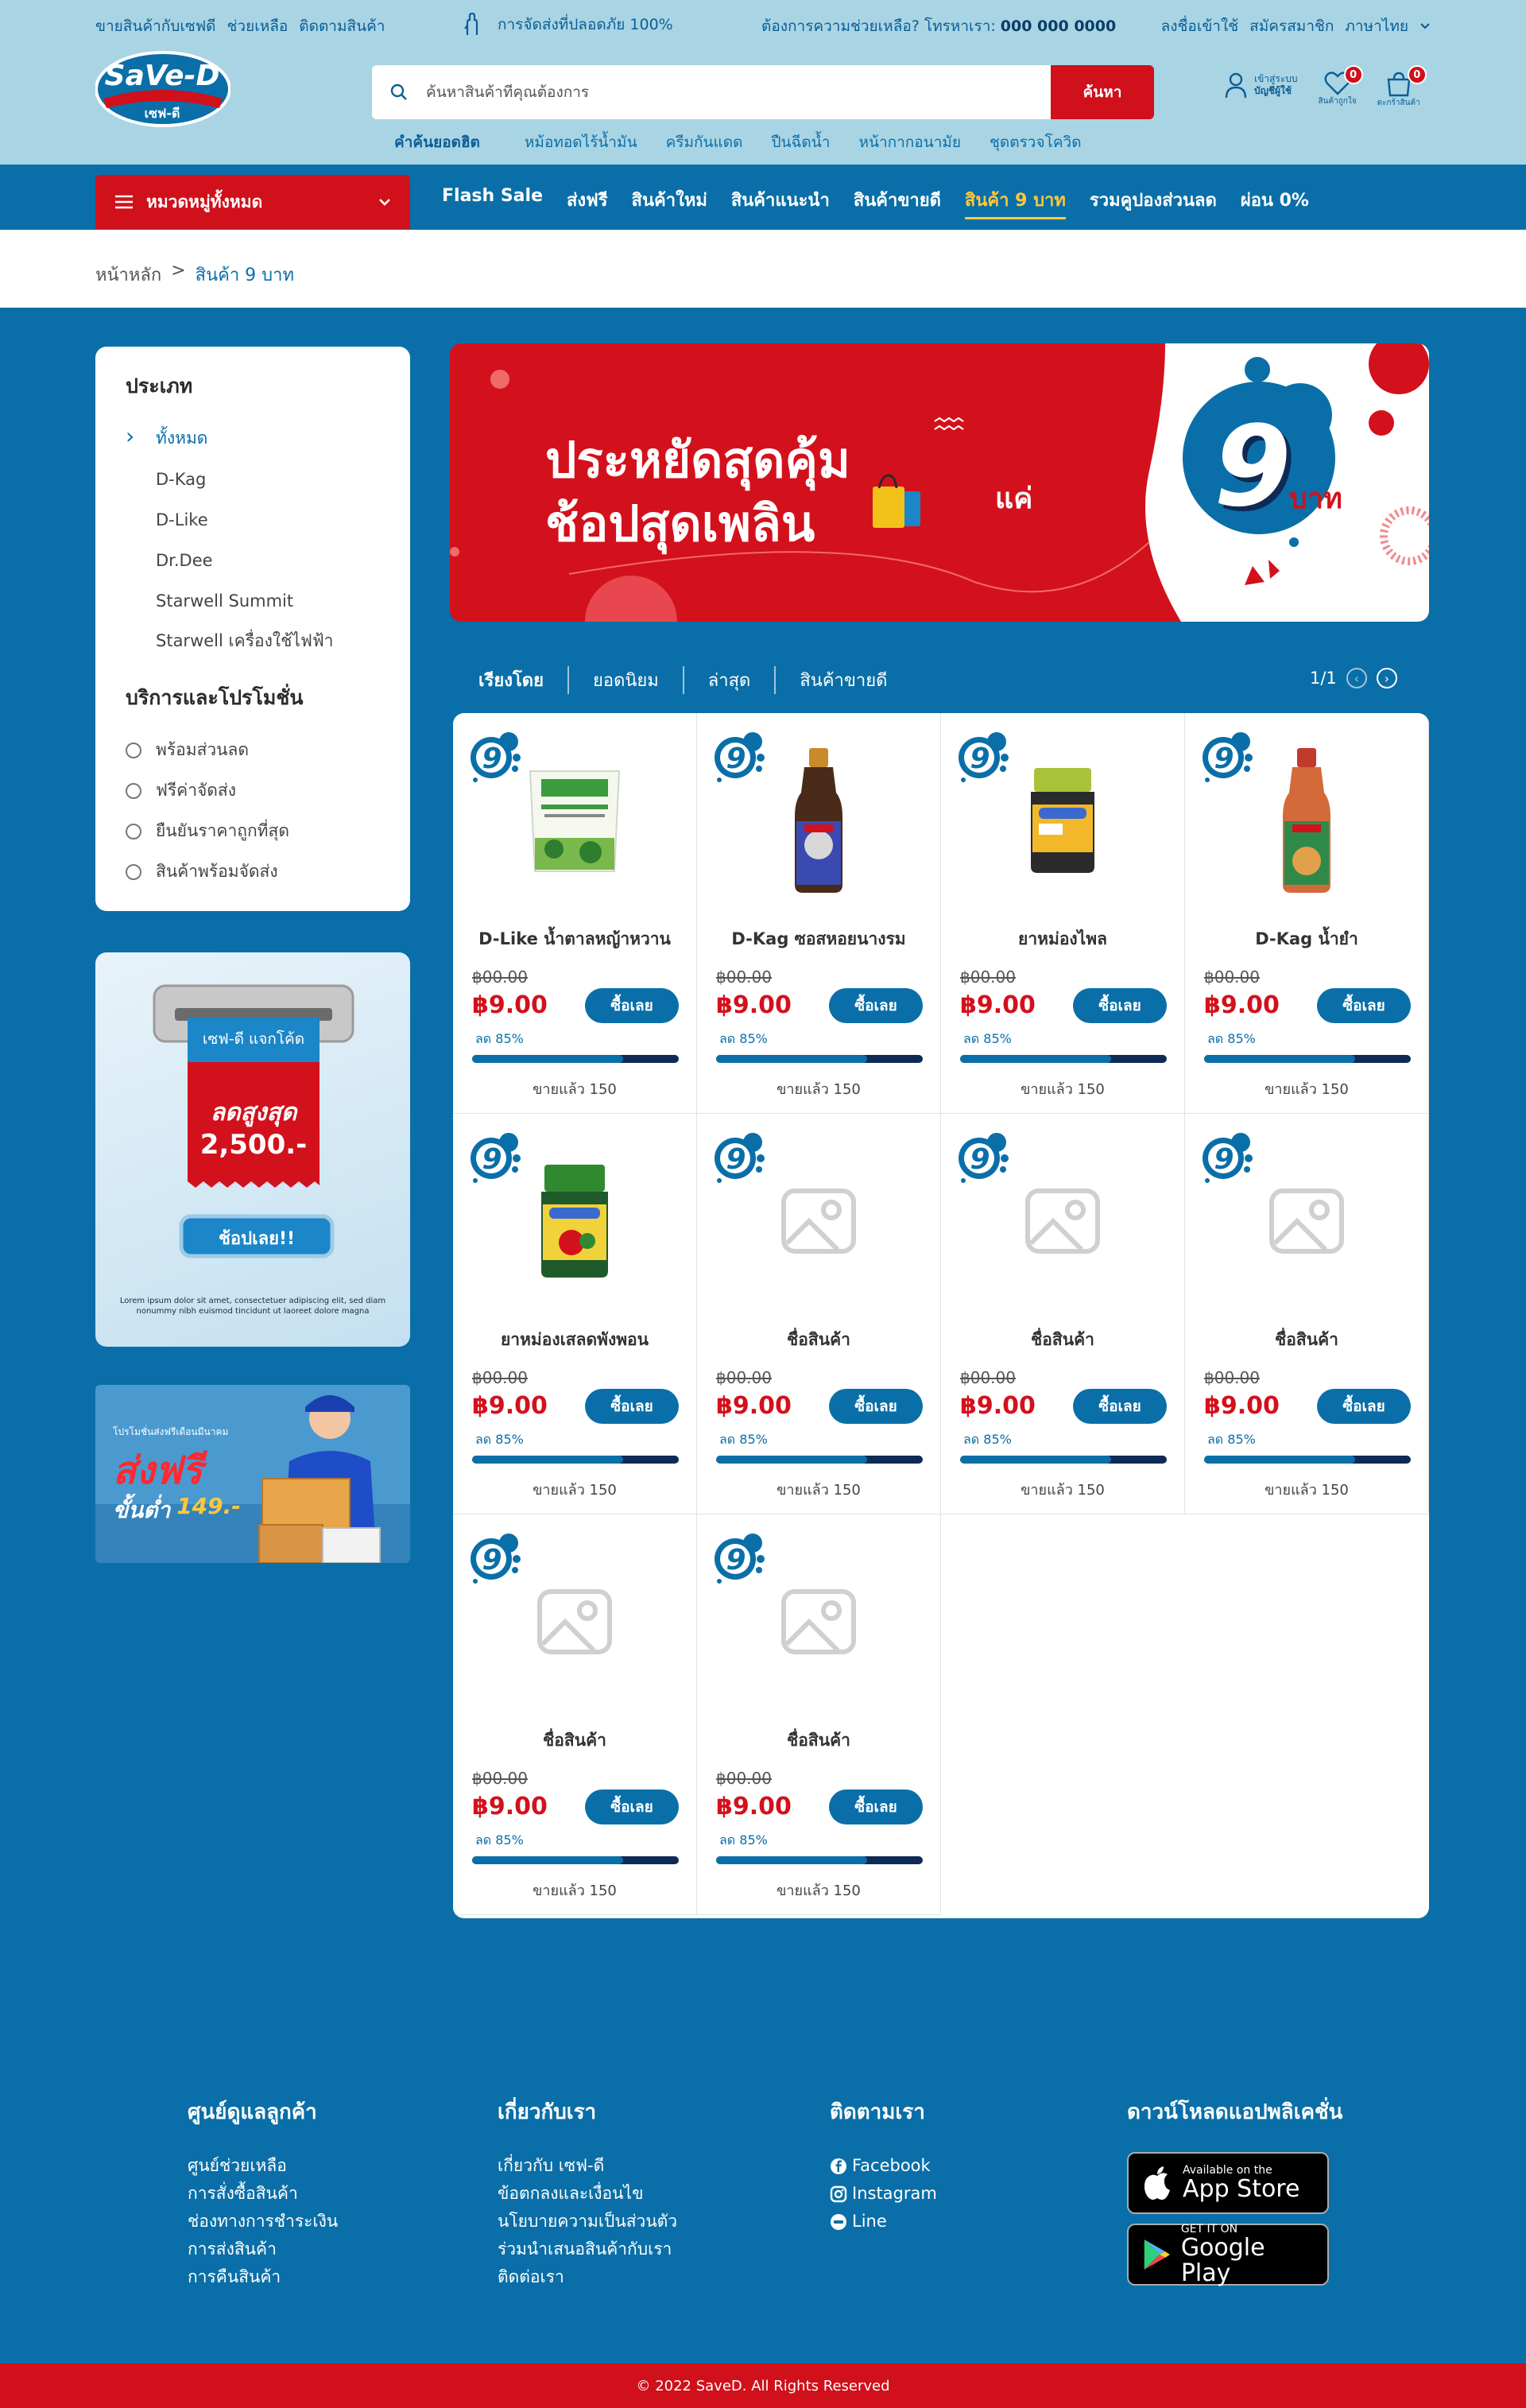 This screenshot has width=1526, height=2408. I want to click on footer-link: ศูนย์ช่วยเหลือ, so click(263, 2166).